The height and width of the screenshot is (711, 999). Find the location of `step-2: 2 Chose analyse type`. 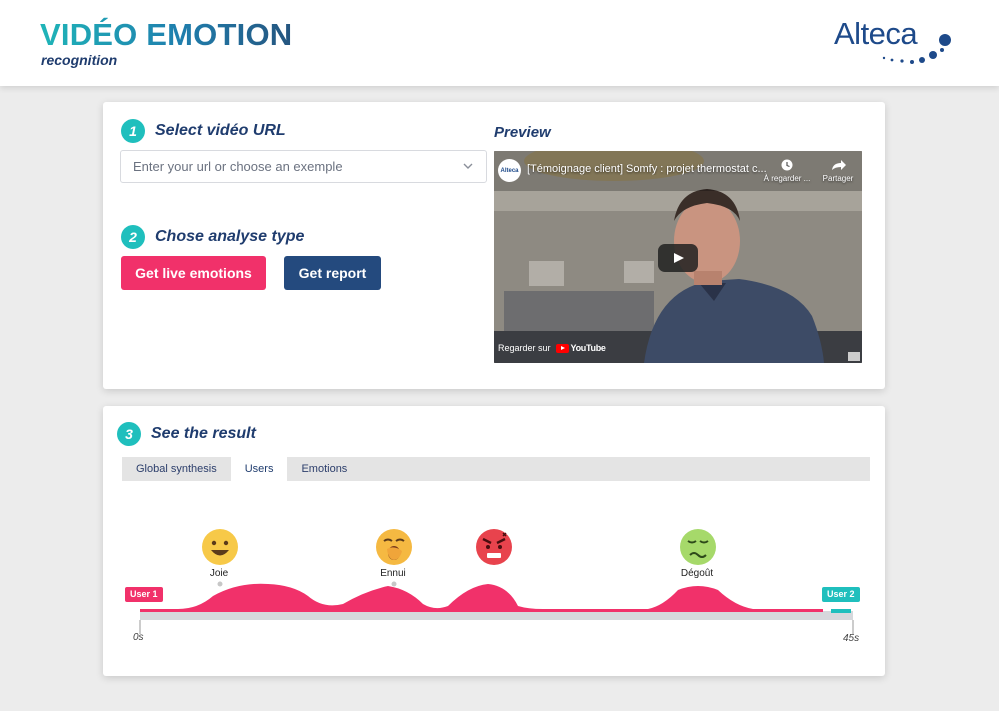

step-2: 2 Chose analyse type is located at coordinates (212, 237).